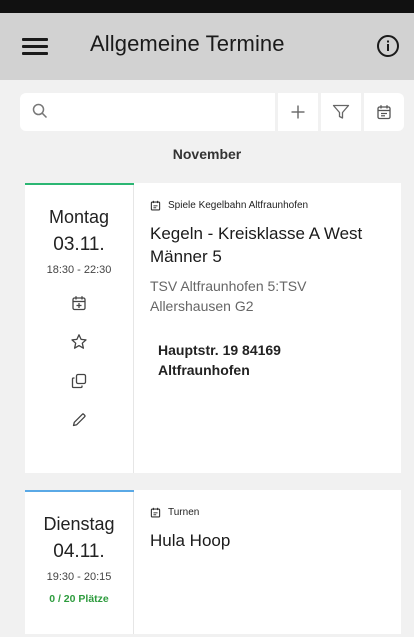  Describe the element at coordinates (219, 360) in the screenshot. I see `event-address: Hauptstr. 19 84169 Altfraunhofen` at that location.